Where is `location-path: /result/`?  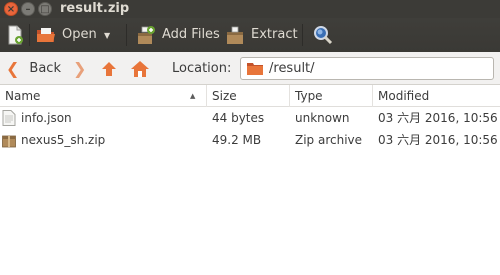 location-path: /result/ is located at coordinates (292, 68).